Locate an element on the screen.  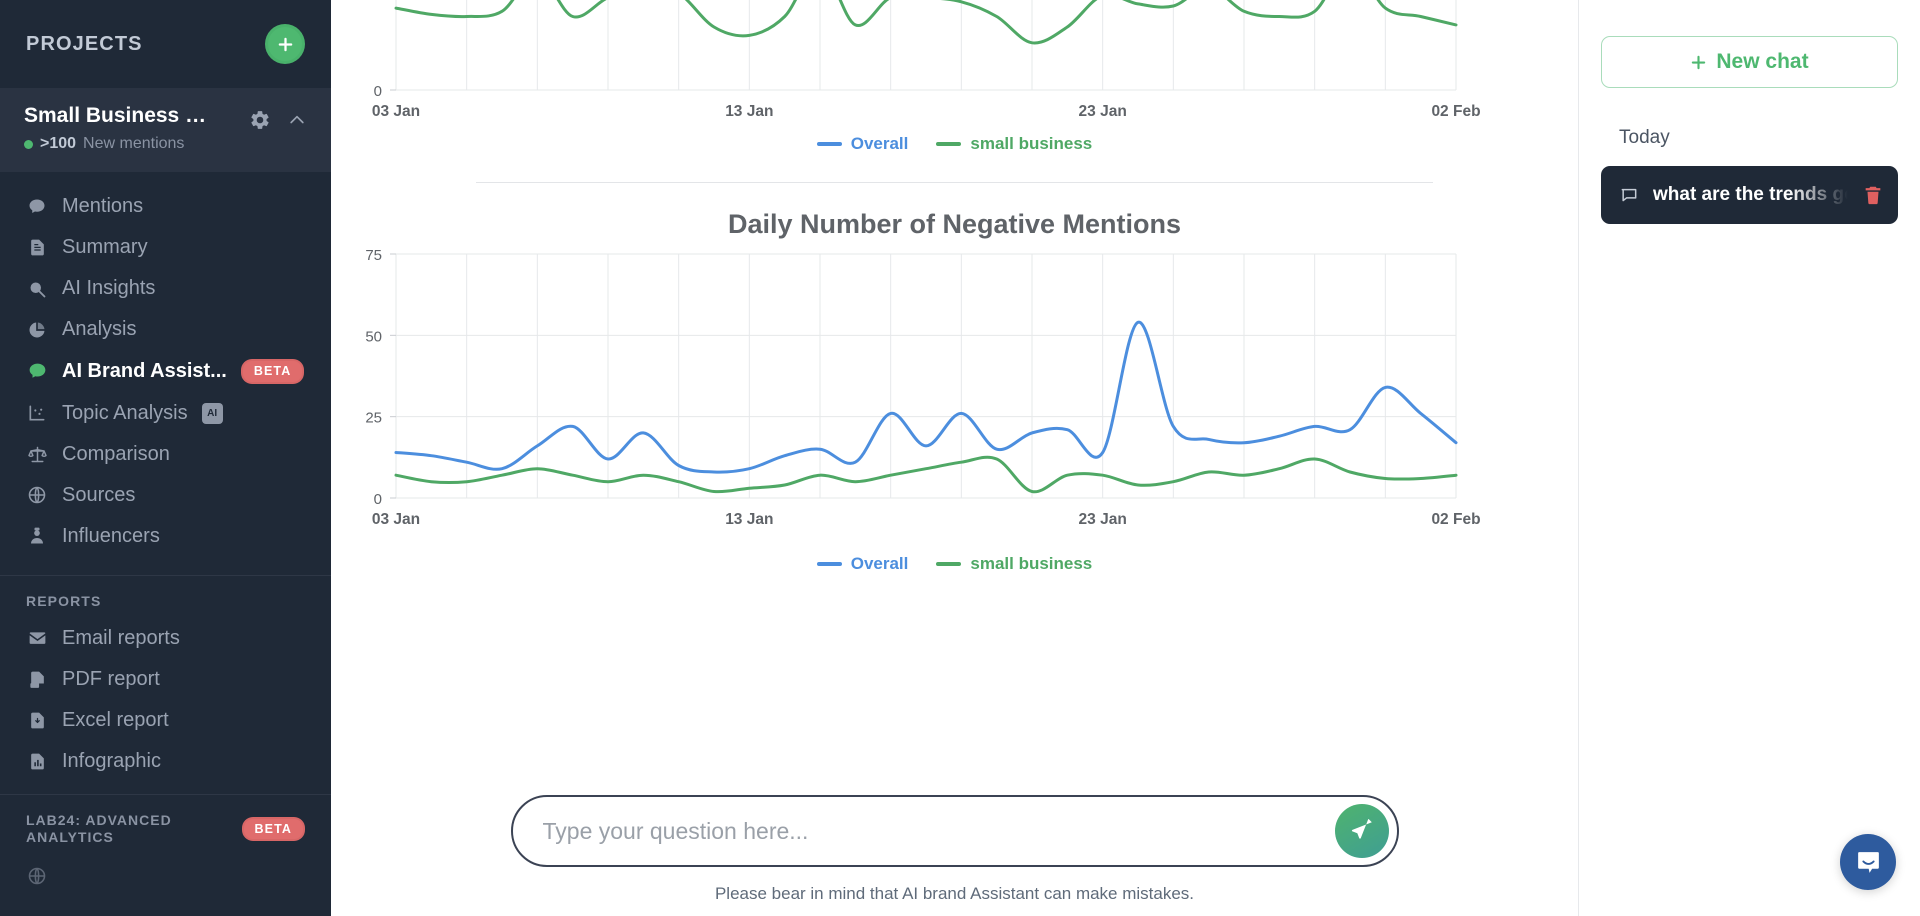
composer is located at coordinates (954, 831).